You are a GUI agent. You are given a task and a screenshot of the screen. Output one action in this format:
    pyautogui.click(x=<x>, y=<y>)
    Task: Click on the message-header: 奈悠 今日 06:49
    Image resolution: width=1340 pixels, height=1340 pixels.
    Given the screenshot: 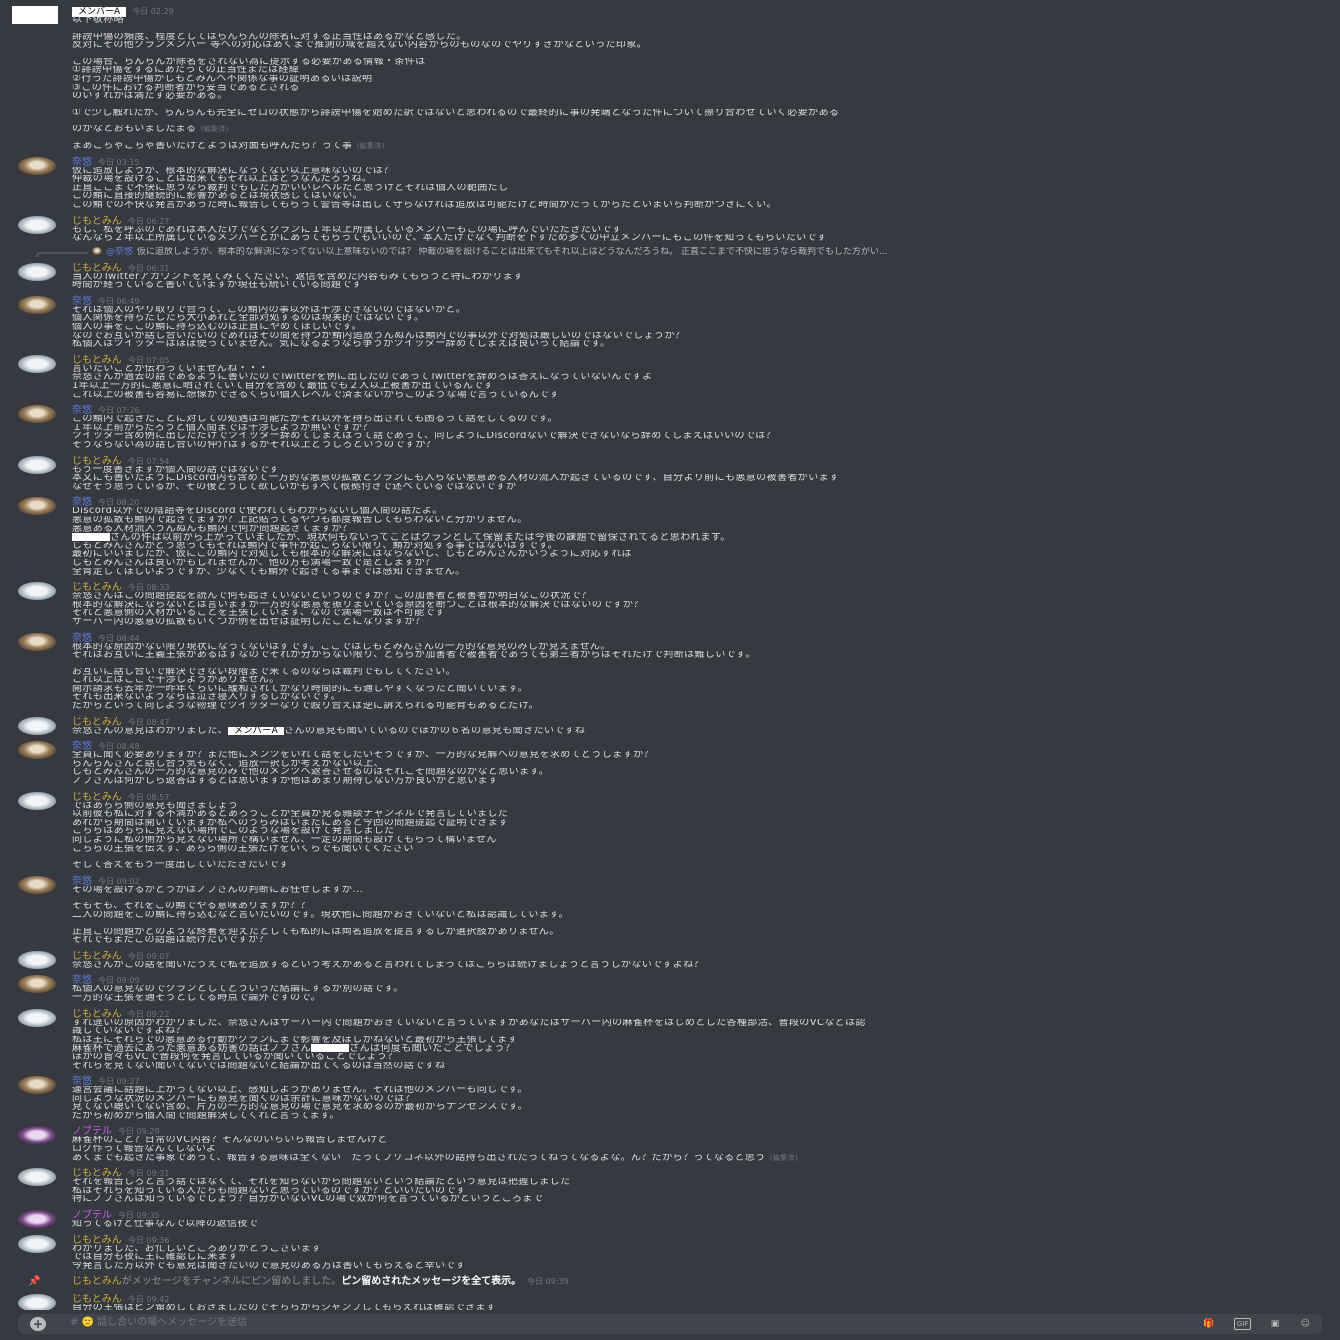 What is the action you would take?
    pyautogui.click(x=686, y=301)
    